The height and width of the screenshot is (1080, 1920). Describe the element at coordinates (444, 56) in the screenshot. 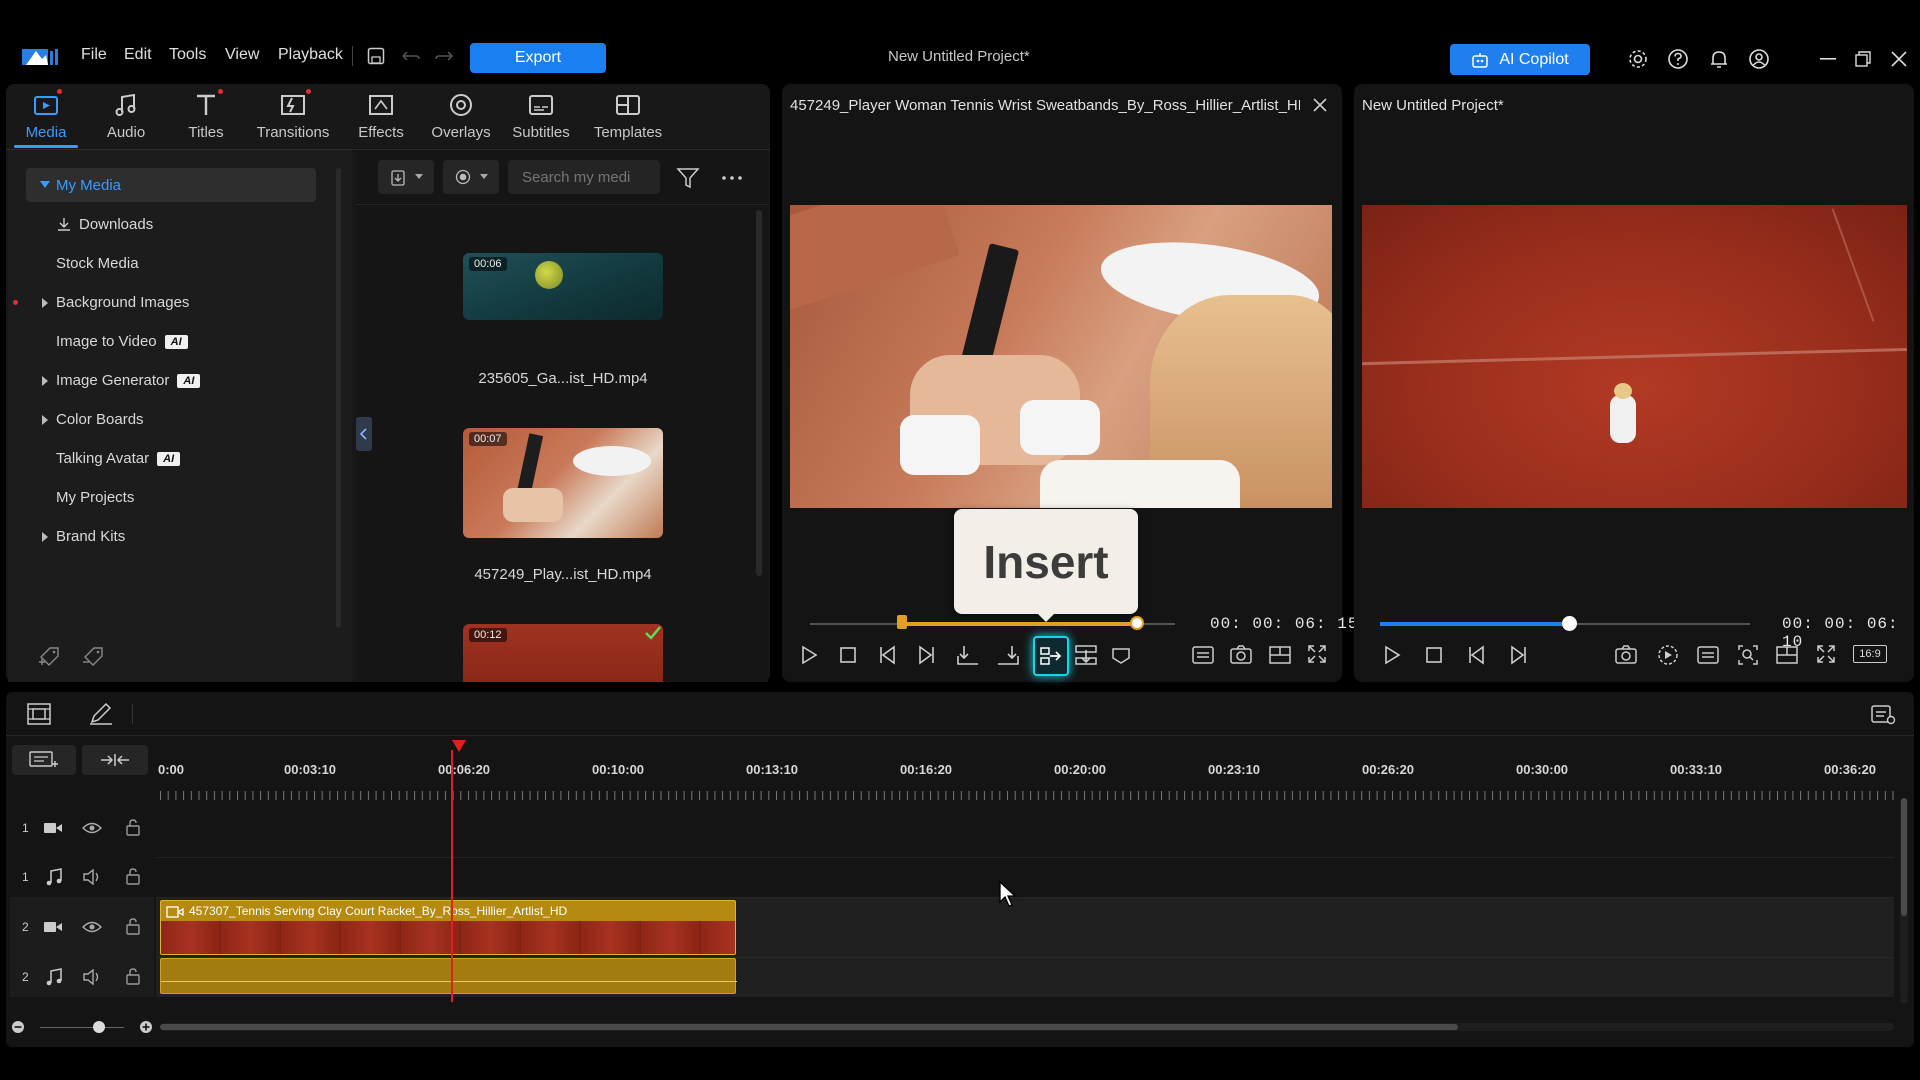

I see `redo-icon` at that location.